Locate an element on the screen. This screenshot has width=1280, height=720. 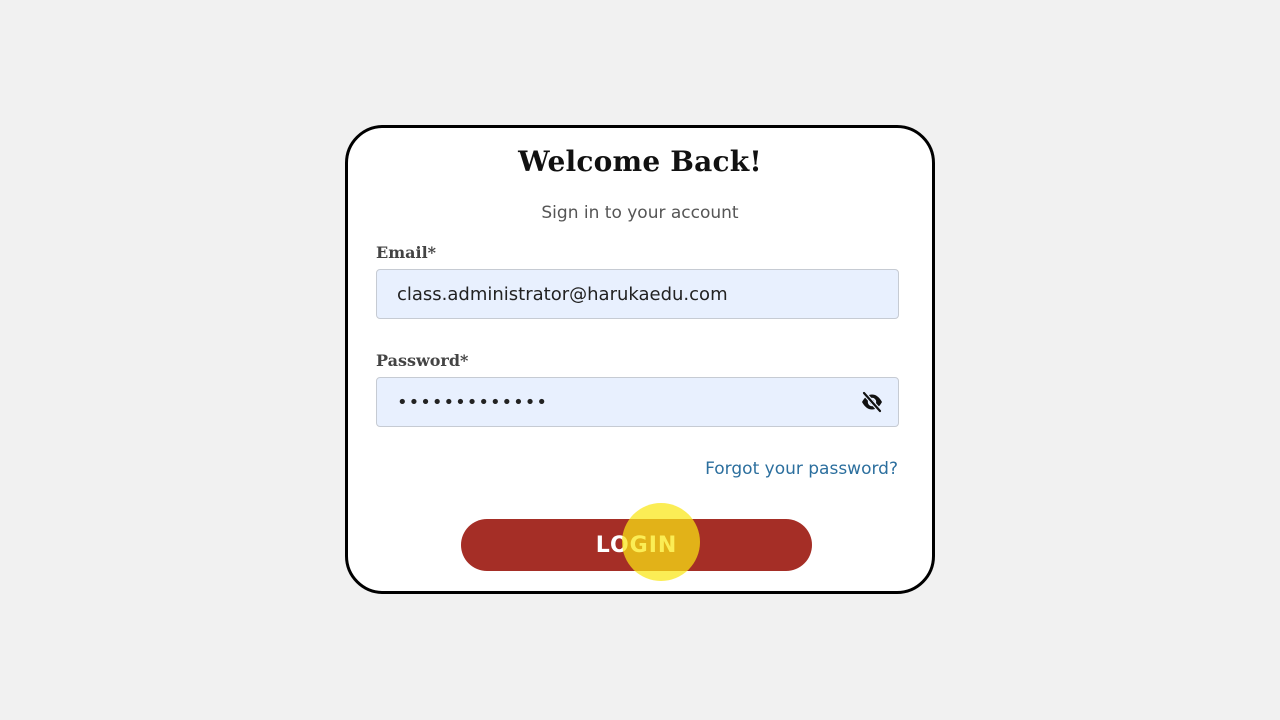
eye-slash-icon is located at coordinates (872, 402).